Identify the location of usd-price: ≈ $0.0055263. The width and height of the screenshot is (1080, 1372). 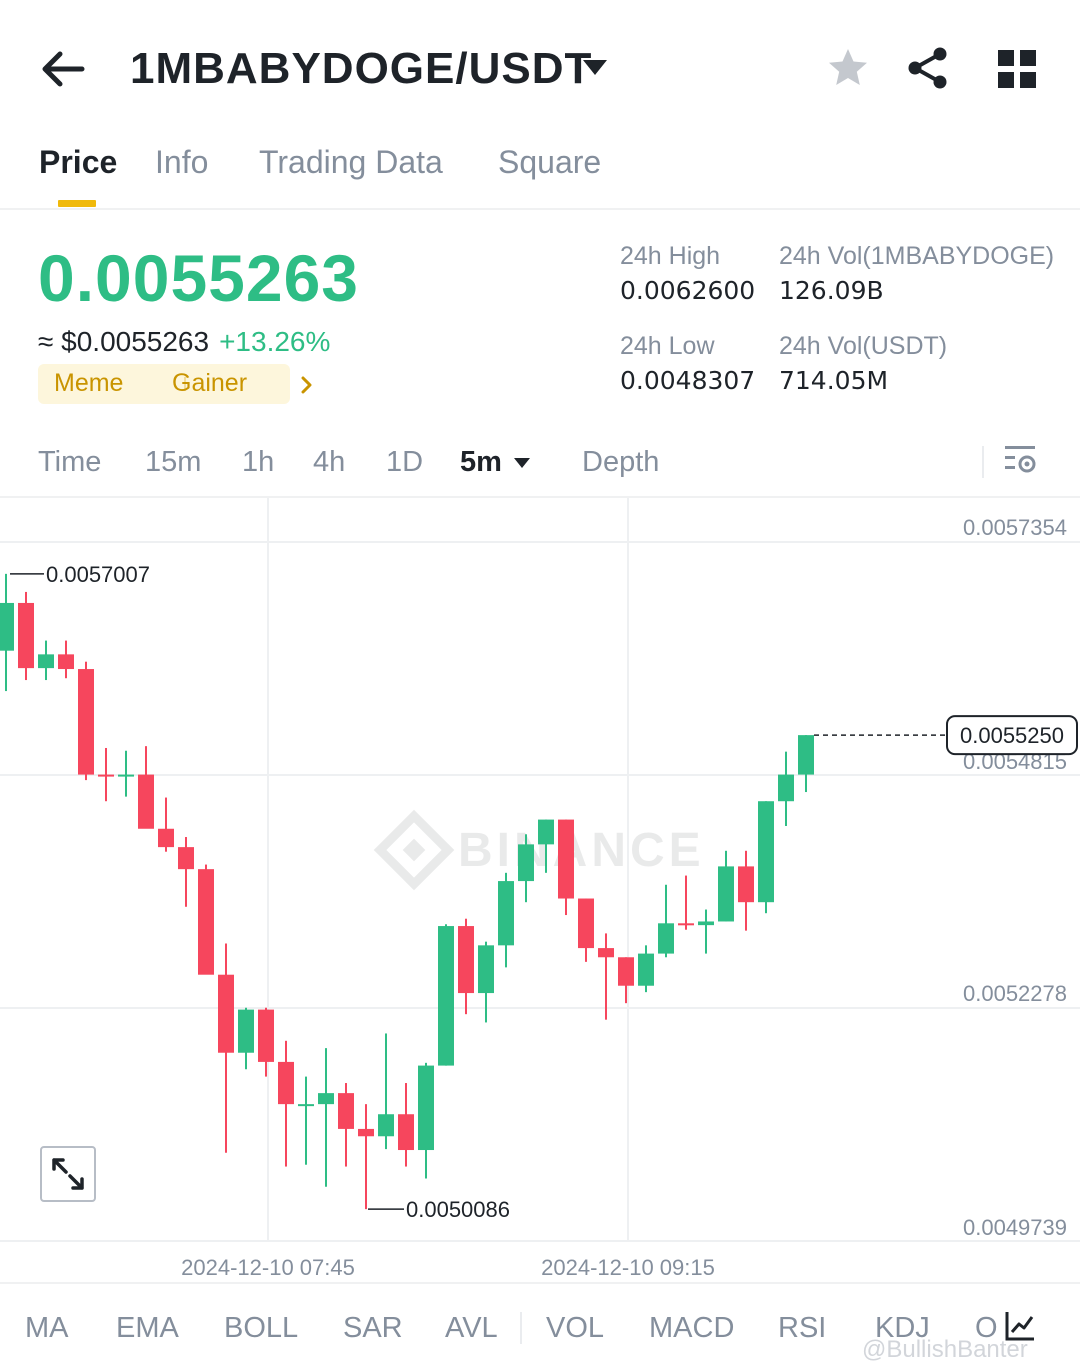
(124, 341).